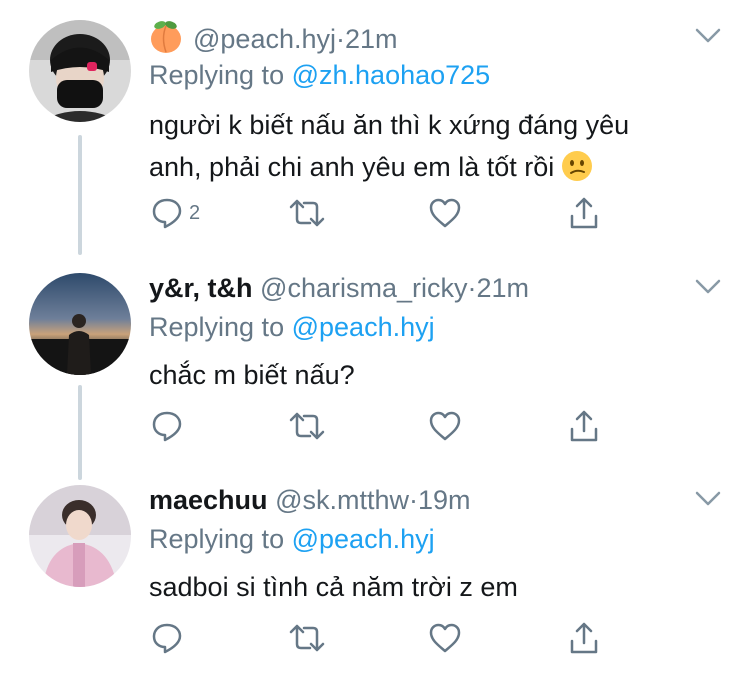 The width and height of the screenshot is (750, 674). Describe the element at coordinates (195, 212) in the screenshot. I see `reply-count: 2` at that location.